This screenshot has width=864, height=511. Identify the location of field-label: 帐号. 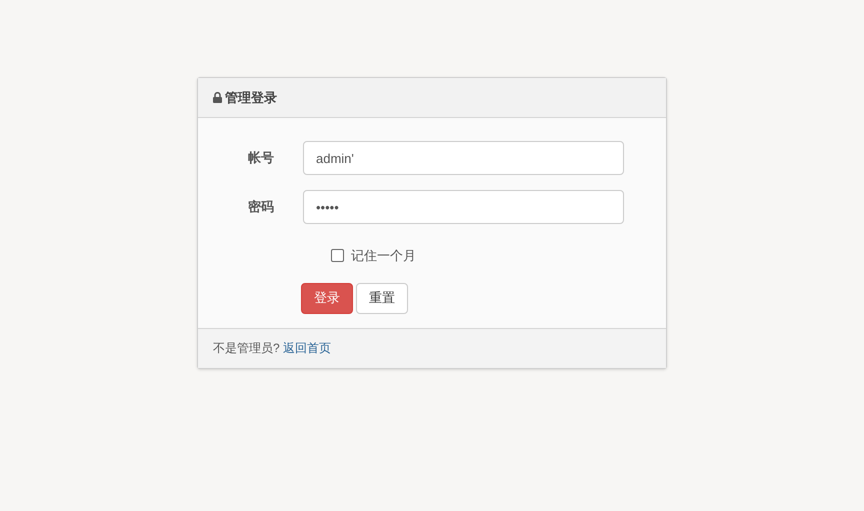
(261, 158).